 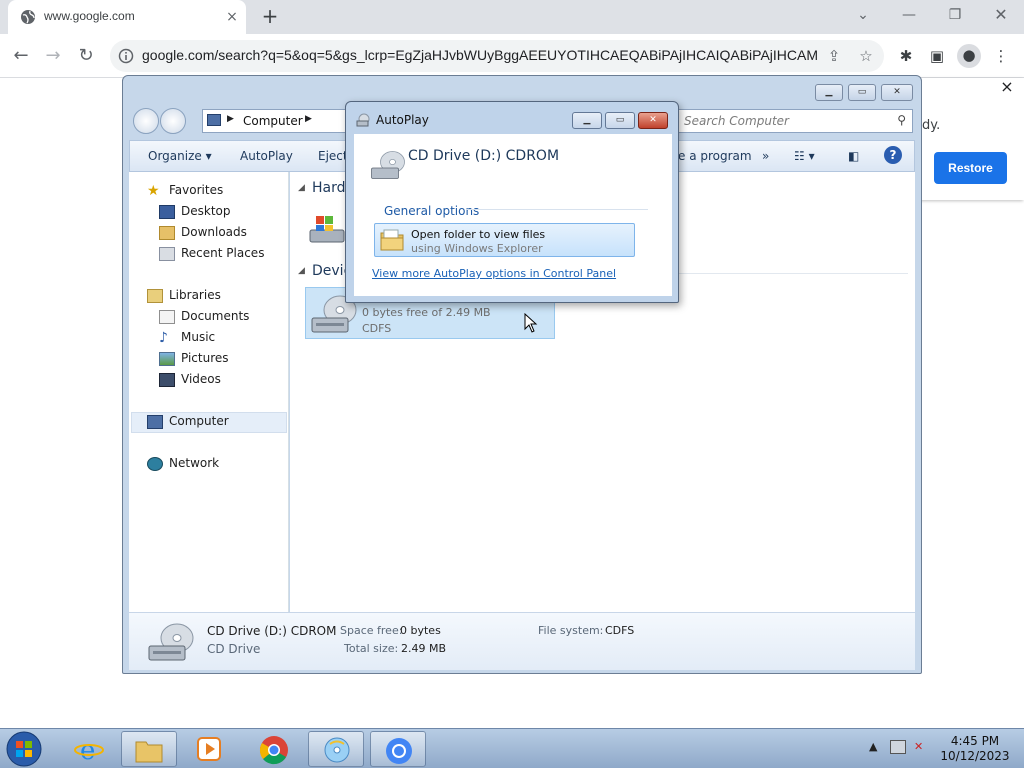 I want to click on reload-icon: ↻, so click(x=86, y=56).